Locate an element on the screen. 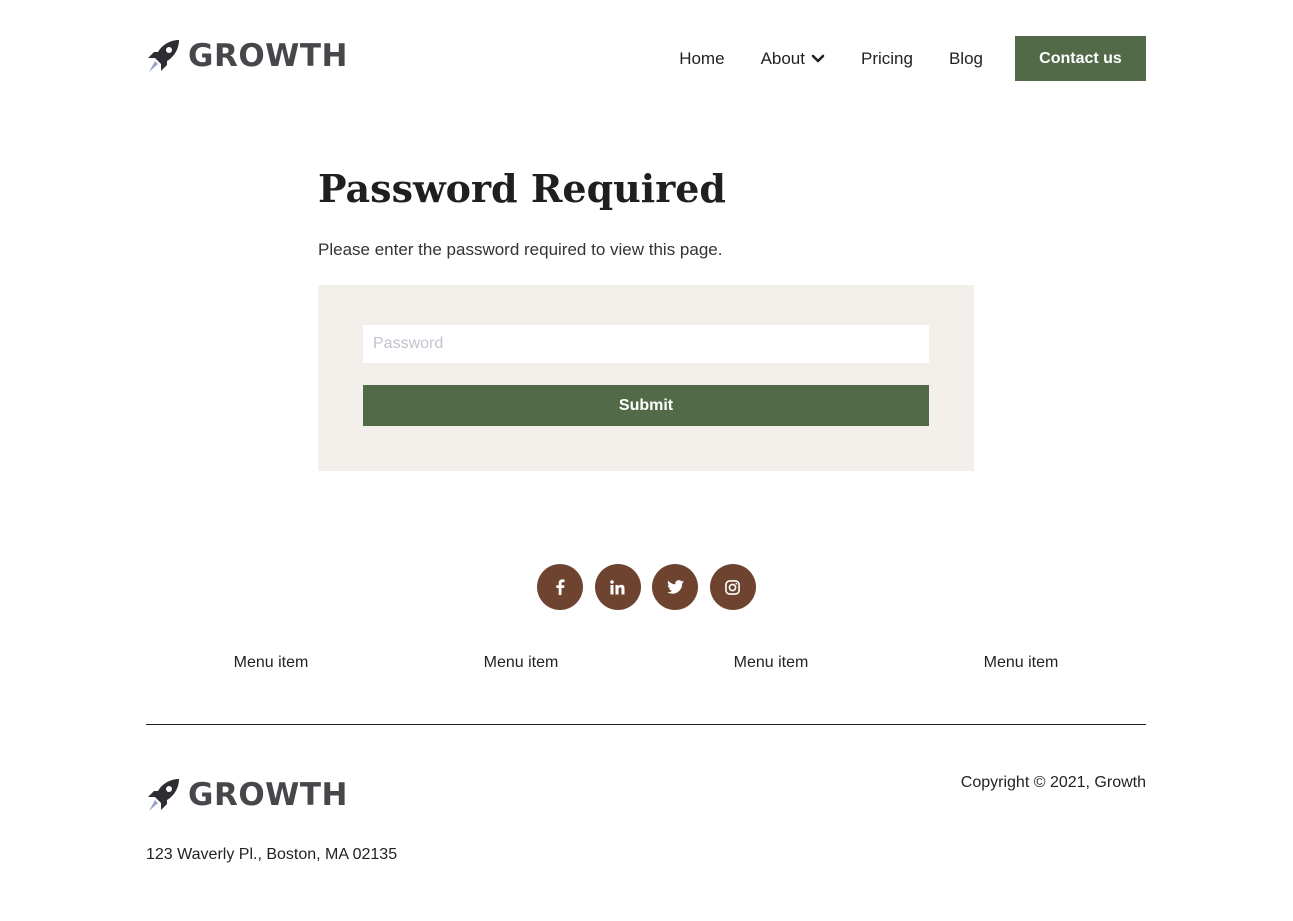 This screenshot has height=921, width=1293. brand-name: GROWTH is located at coordinates (268, 56).